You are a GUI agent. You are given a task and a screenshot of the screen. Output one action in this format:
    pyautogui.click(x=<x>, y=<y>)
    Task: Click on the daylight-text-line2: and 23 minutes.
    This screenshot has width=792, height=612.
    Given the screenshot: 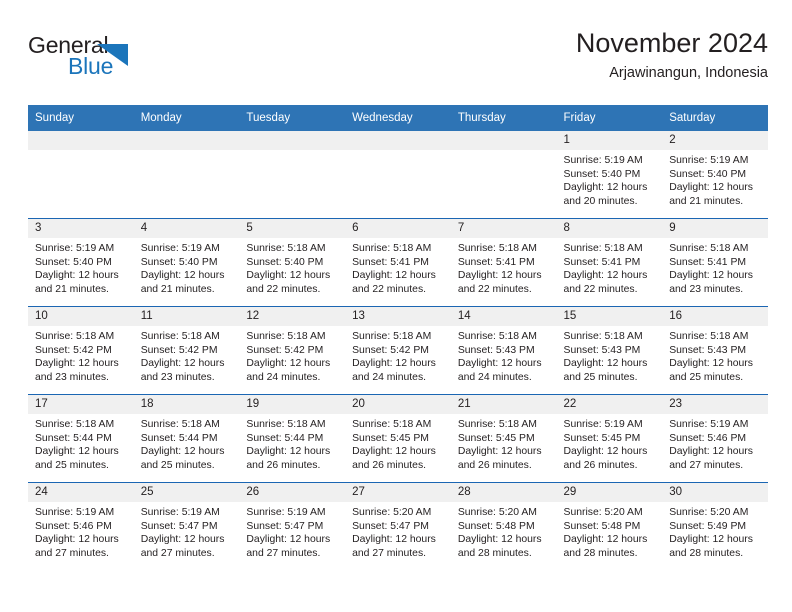 What is the action you would take?
    pyautogui.click(x=177, y=377)
    